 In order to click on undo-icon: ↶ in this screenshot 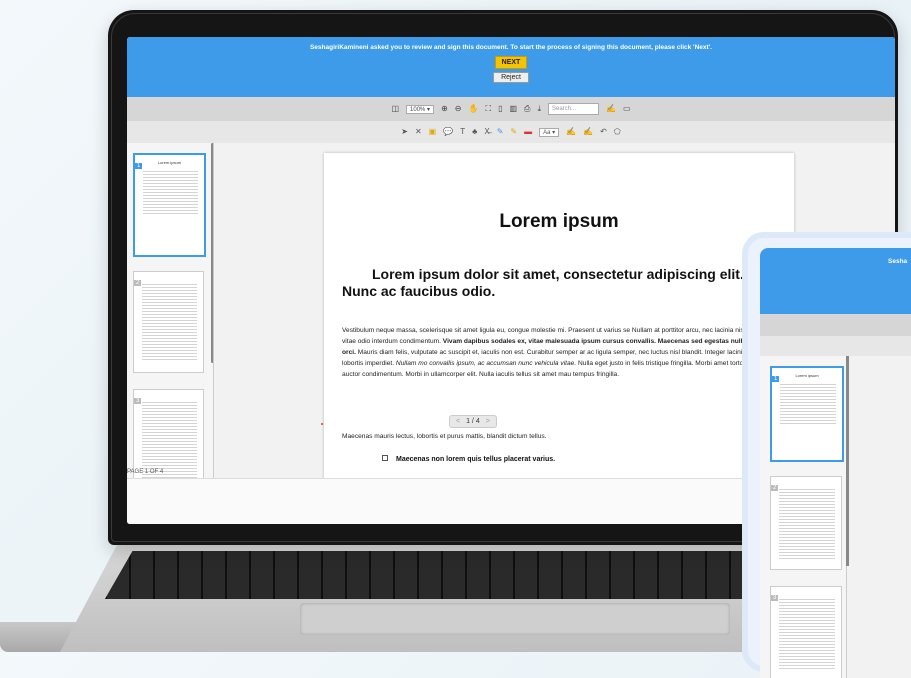, I will do `click(603, 132)`.